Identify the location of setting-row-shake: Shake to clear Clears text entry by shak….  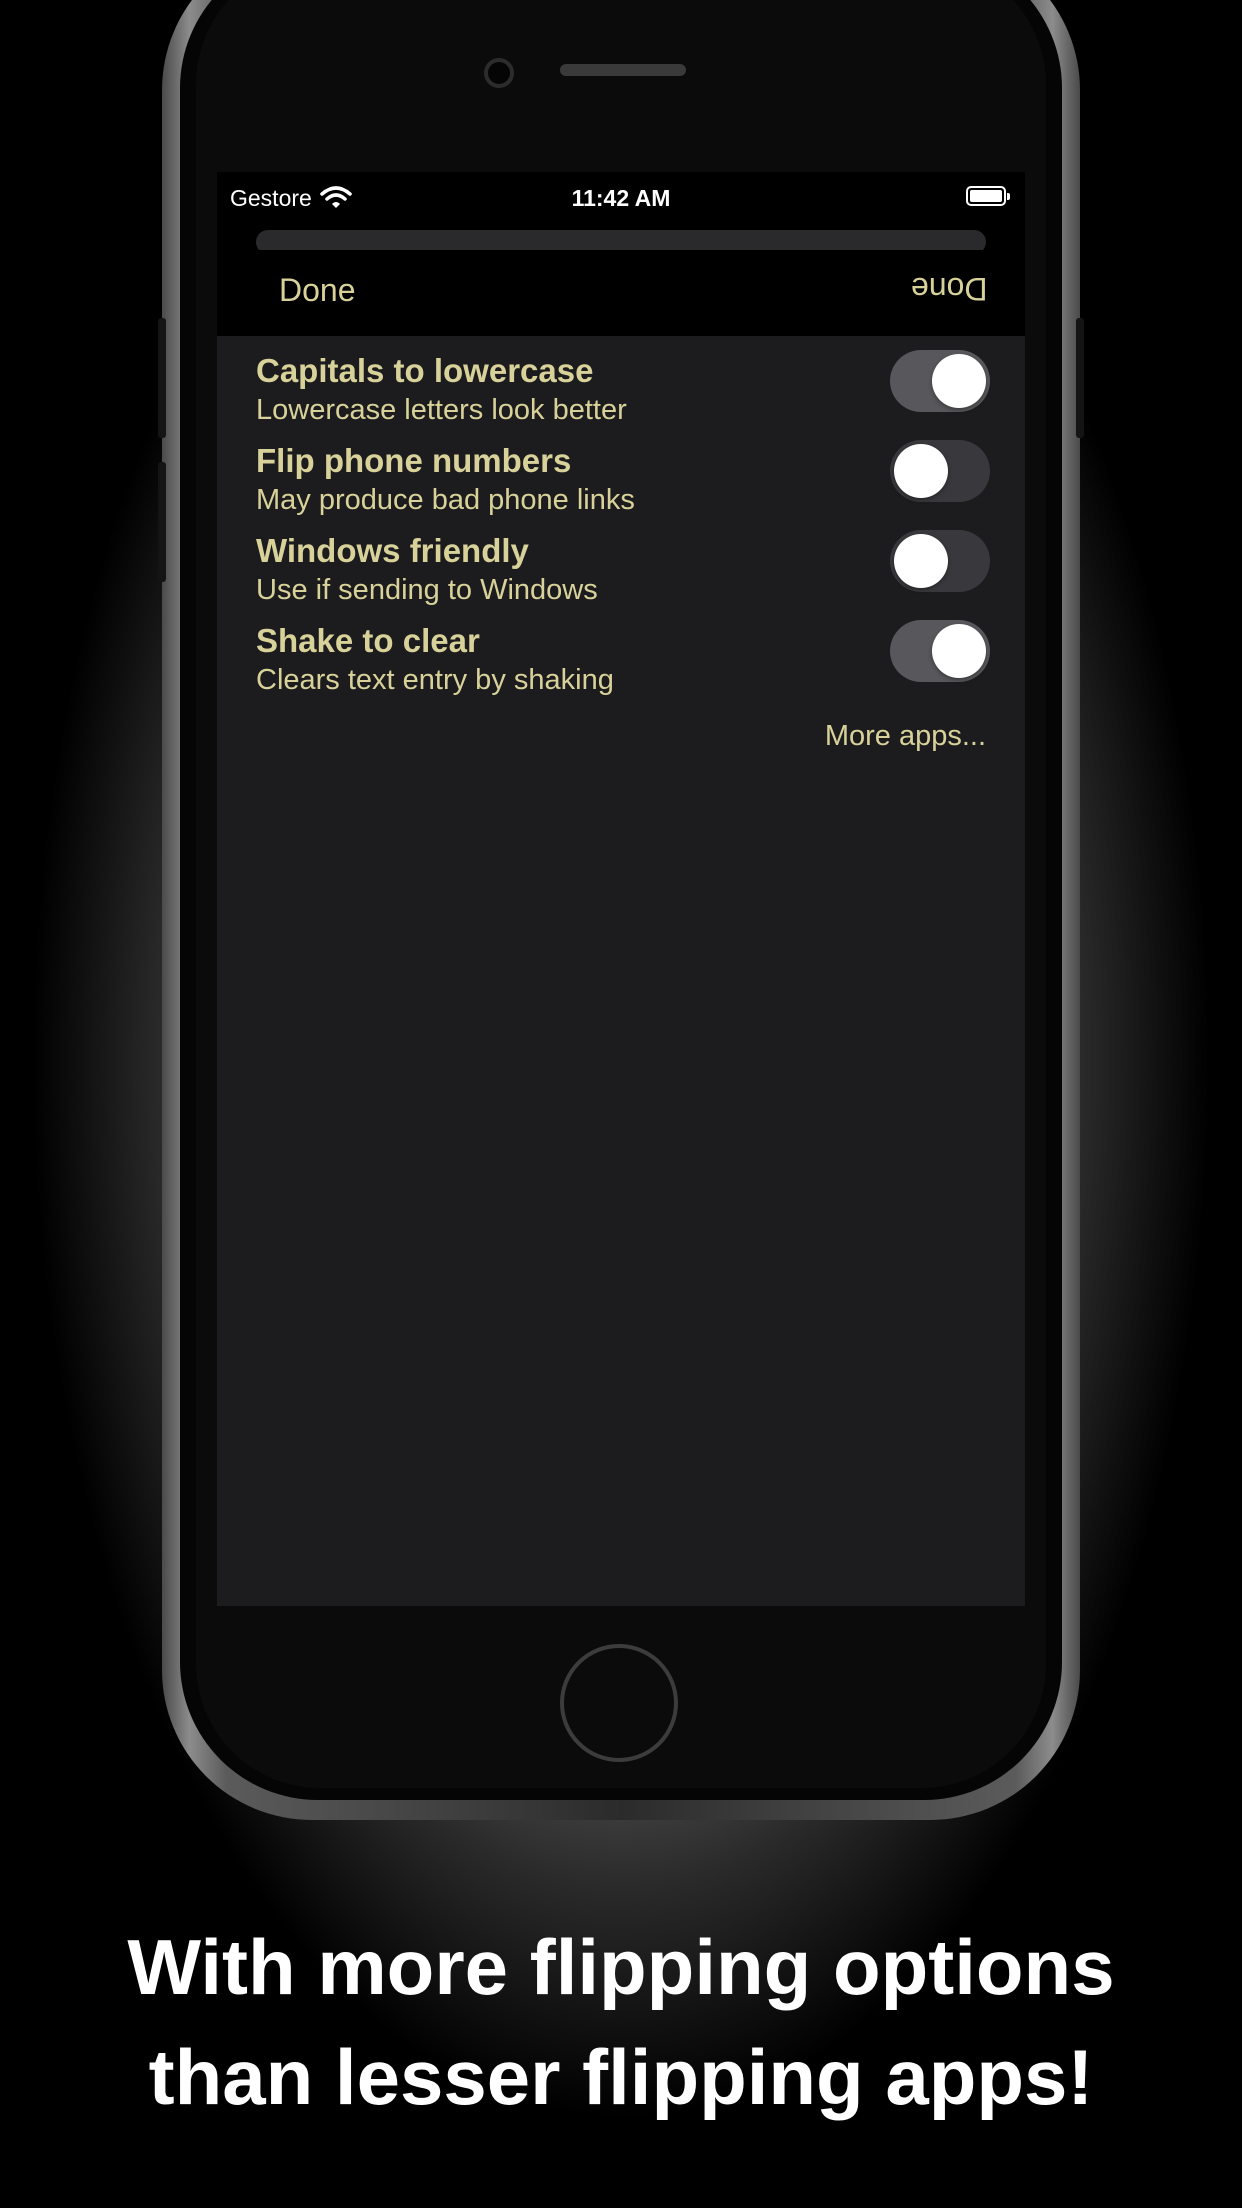
(621, 665).